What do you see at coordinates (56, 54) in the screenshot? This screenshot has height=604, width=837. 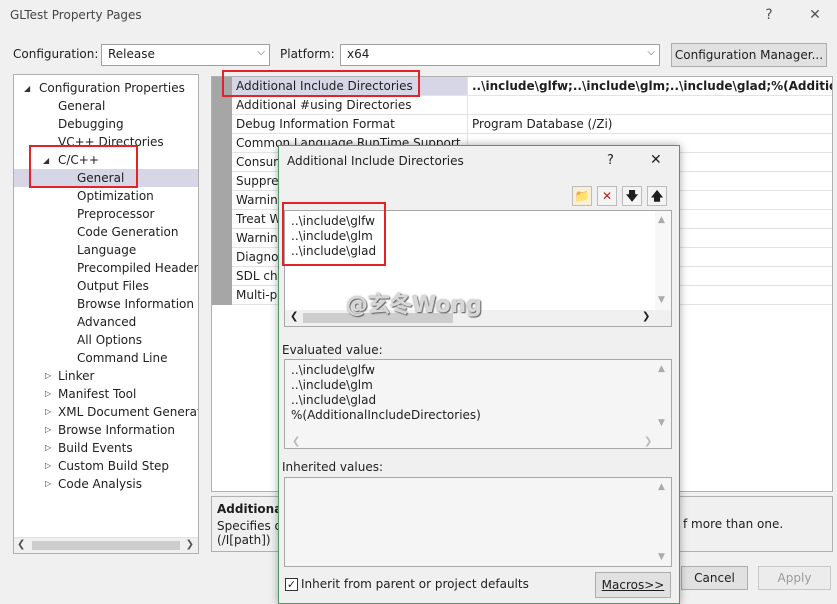 I see `configuration-label: Configuration:` at bounding box center [56, 54].